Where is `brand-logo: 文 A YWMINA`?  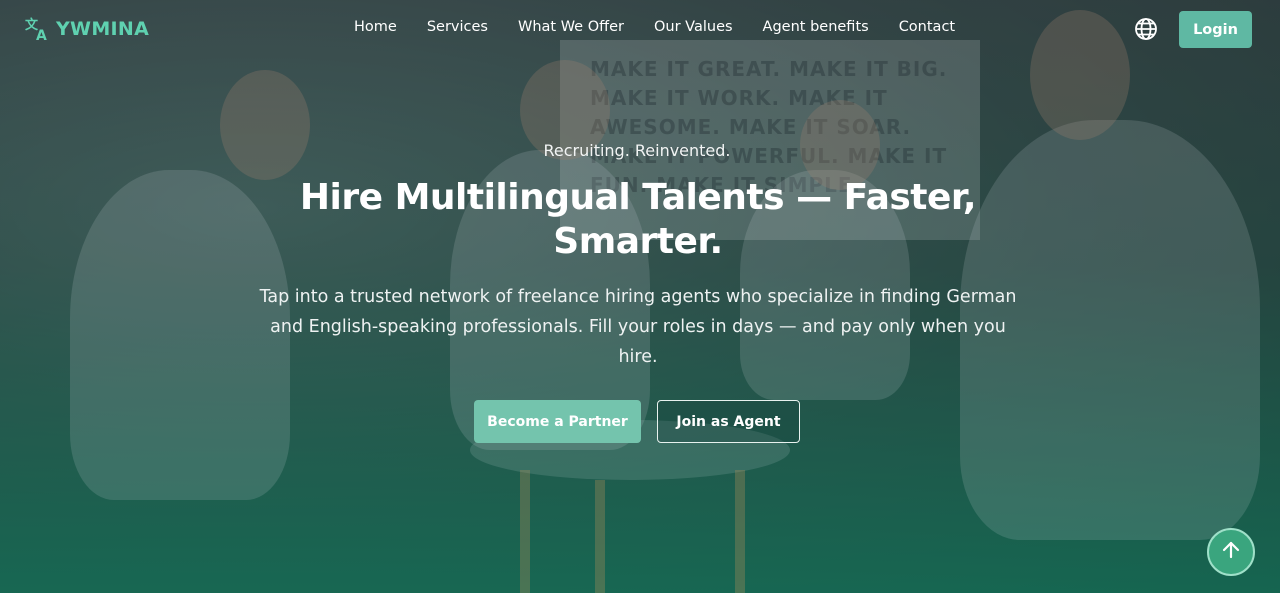 brand-logo: 文 A YWMINA is located at coordinates (86, 29).